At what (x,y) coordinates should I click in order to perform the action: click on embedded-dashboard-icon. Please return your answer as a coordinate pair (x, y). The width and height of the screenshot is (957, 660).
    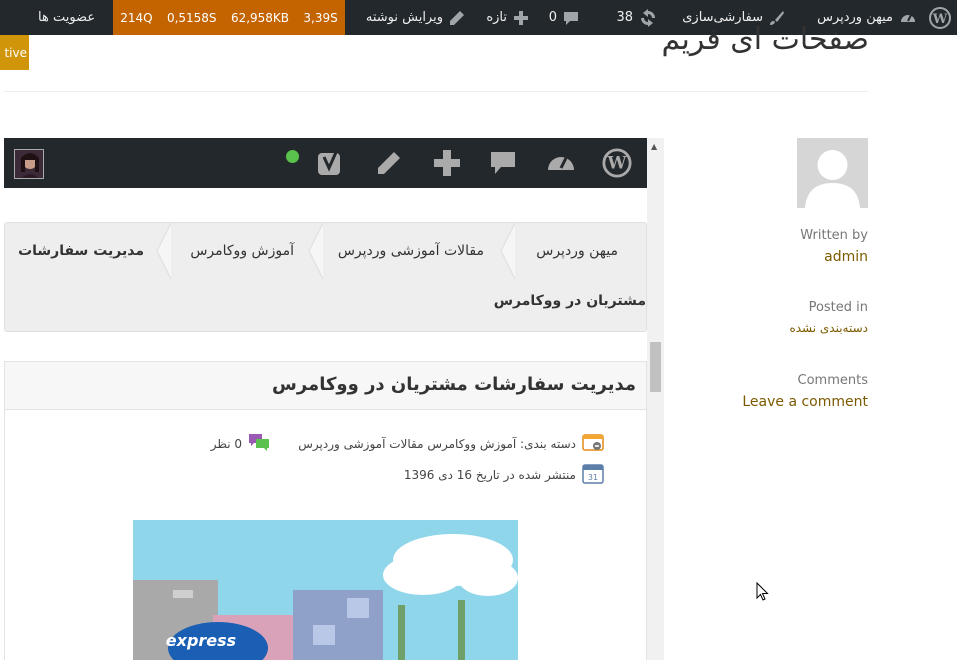
    Looking at the image, I should click on (561, 163).